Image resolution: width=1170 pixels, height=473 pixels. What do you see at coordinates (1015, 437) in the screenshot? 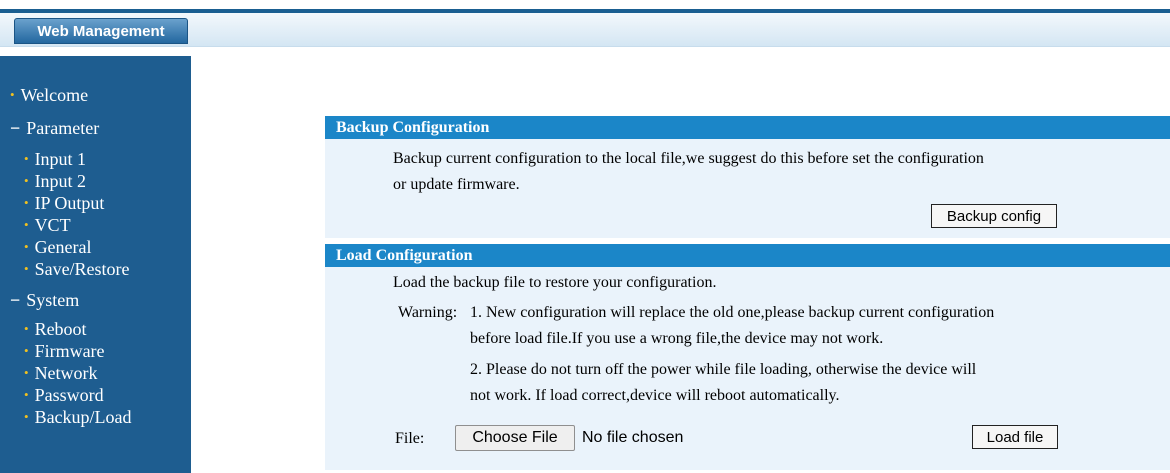
I see `load-file-button: Load file` at bounding box center [1015, 437].